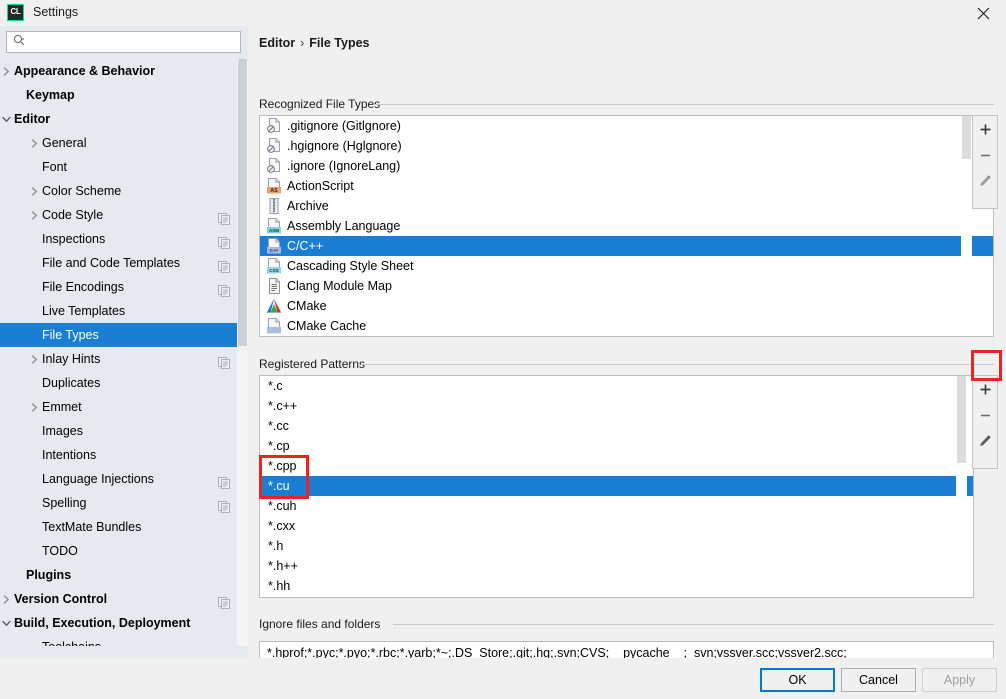 The width and height of the screenshot is (1006, 699). Describe the element at coordinates (83, 287) in the screenshot. I see `sidebar-item-label: File Encodings` at that location.